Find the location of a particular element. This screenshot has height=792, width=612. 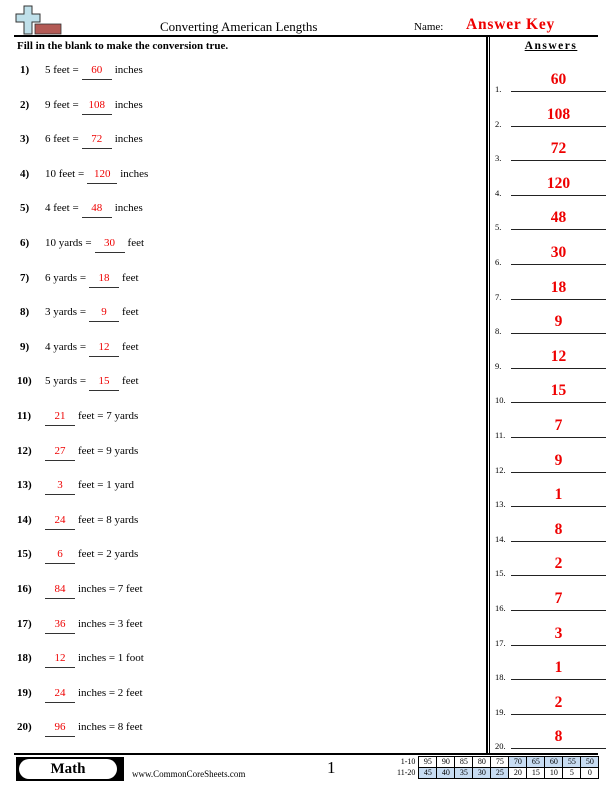

answer-key-number: 11. is located at coordinates (500, 435).